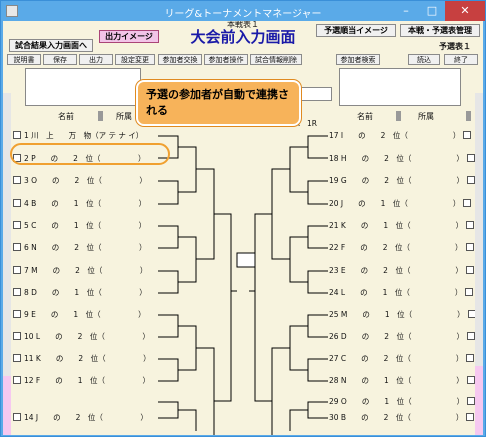  Describe the element at coordinates (246, 260) in the screenshot. I see `final-box` at that location.